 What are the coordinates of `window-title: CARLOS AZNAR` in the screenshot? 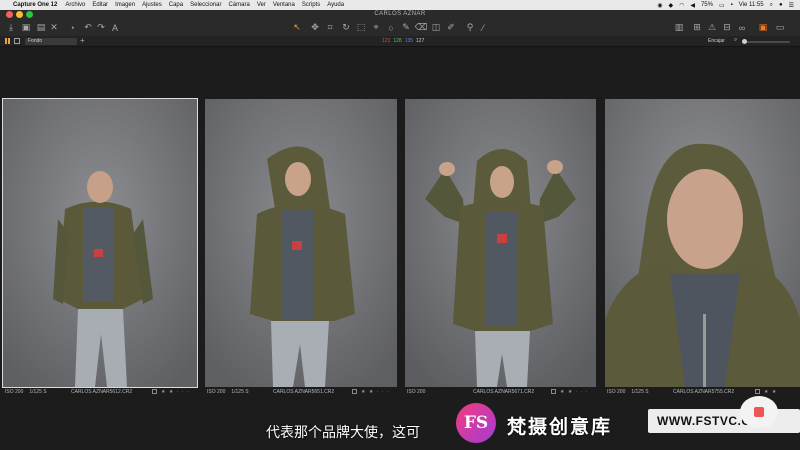 It's located at (400, 14).